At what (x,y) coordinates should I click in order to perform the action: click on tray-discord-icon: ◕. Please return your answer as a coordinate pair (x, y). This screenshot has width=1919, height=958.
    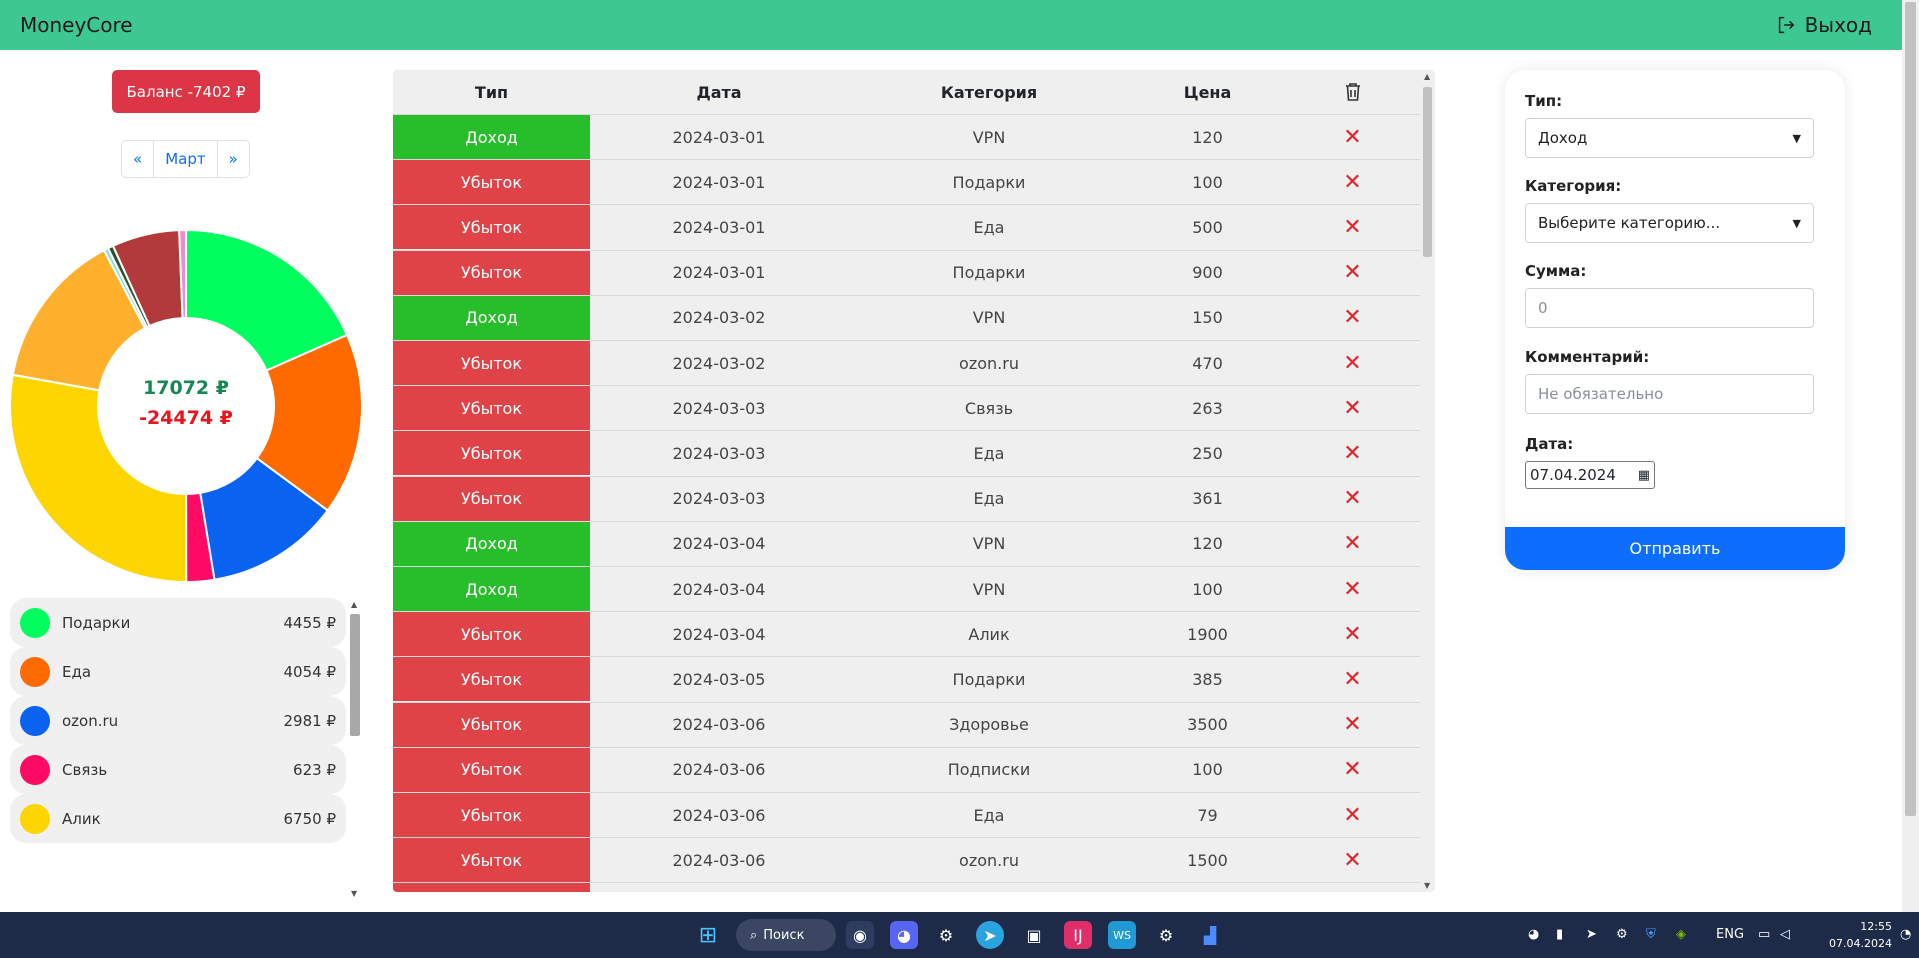
    Looking at the image, I should click on (1533, 934).